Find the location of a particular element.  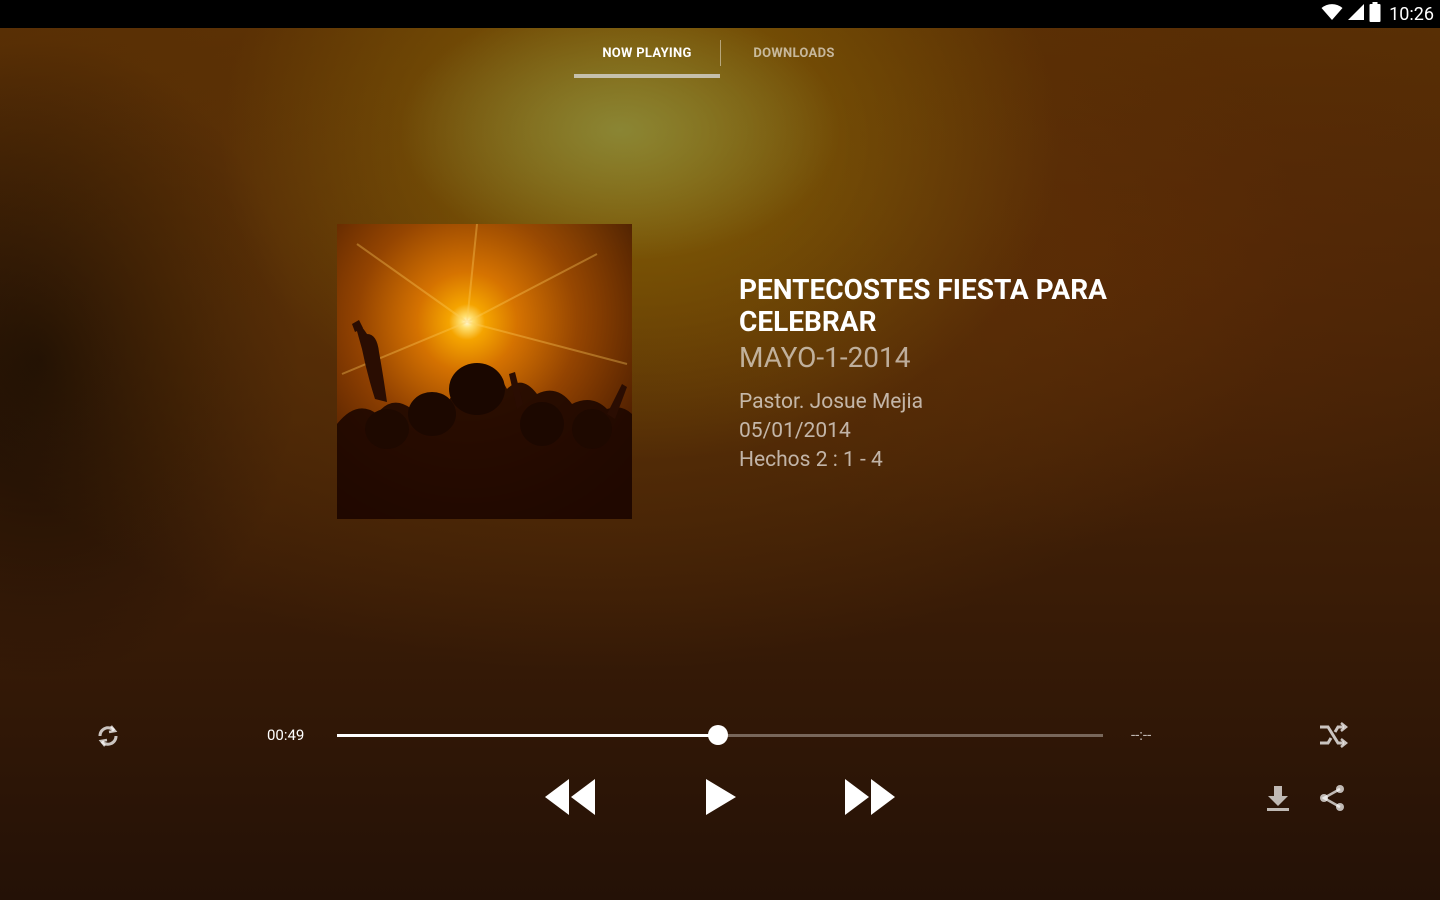

track-title: PENTECOSTES FIESTA PARA CELEBRAR is located at coordinates (923, 305).